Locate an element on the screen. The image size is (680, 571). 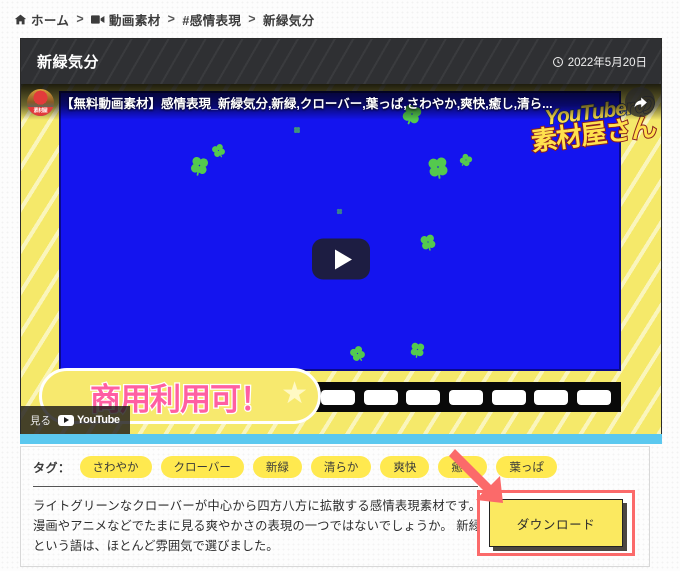
tag-chip: さわやか is located at coordinates (115, 467).